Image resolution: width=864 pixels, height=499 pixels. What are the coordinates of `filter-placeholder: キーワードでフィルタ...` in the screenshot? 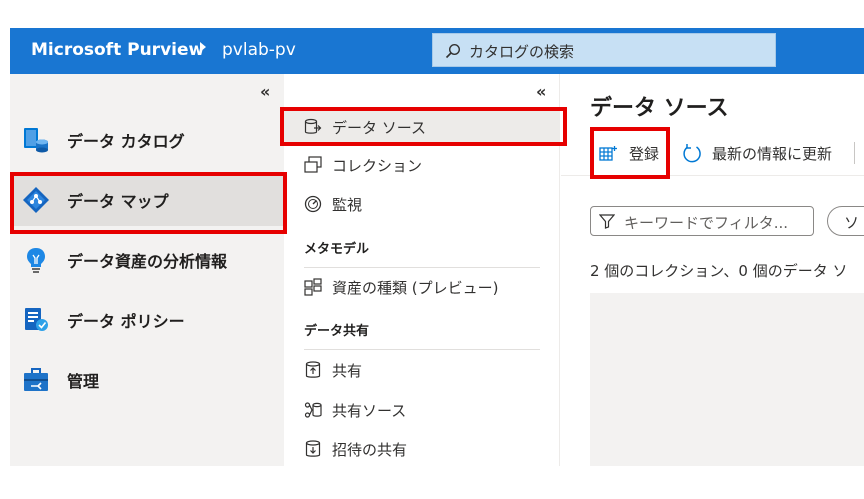 It's located at (706, 223).